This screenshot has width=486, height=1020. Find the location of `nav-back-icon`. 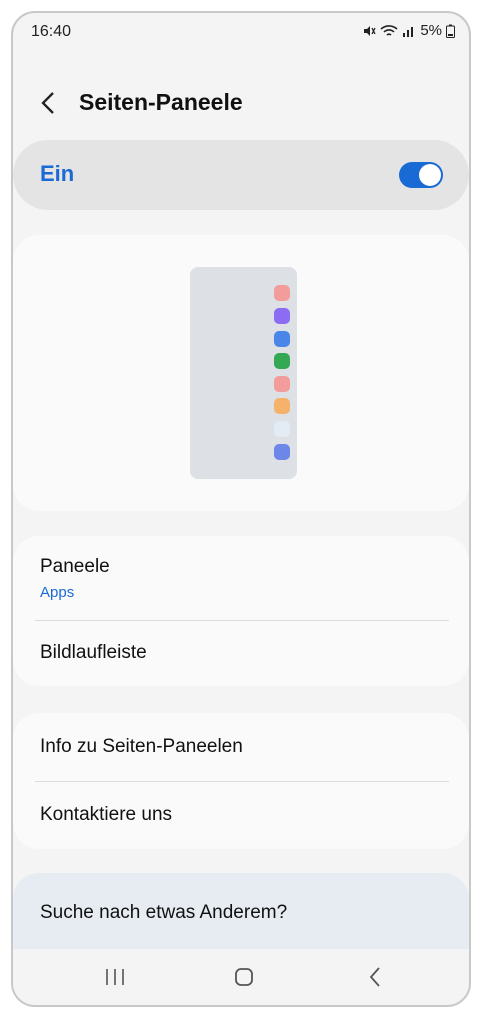

nav-back-icon is located at coordinates (374, 977).